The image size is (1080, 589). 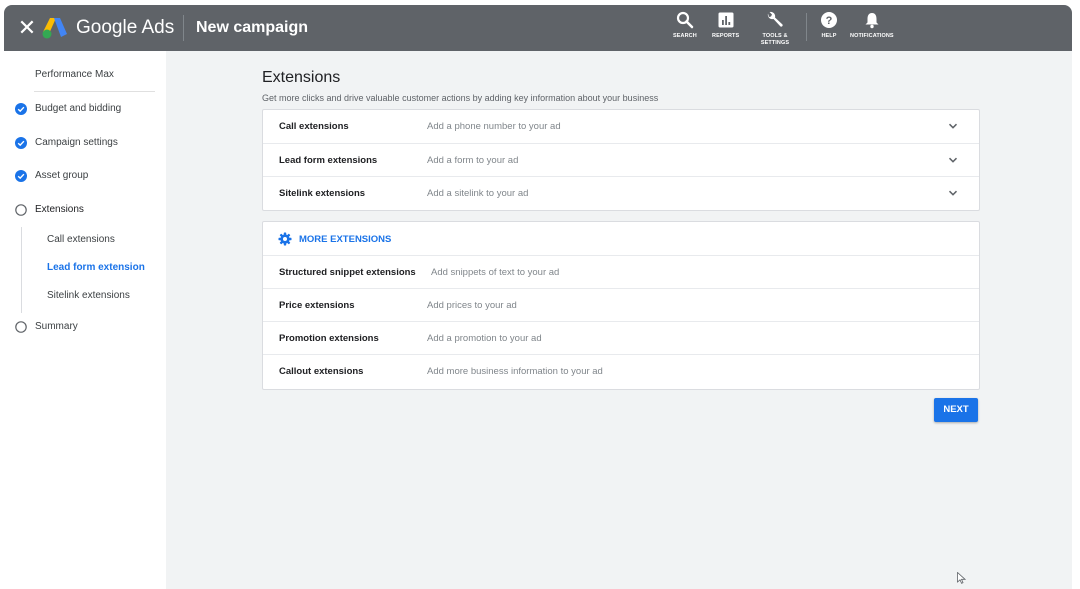 I want to click on help-label: HELP, so click(x=829, y=36).